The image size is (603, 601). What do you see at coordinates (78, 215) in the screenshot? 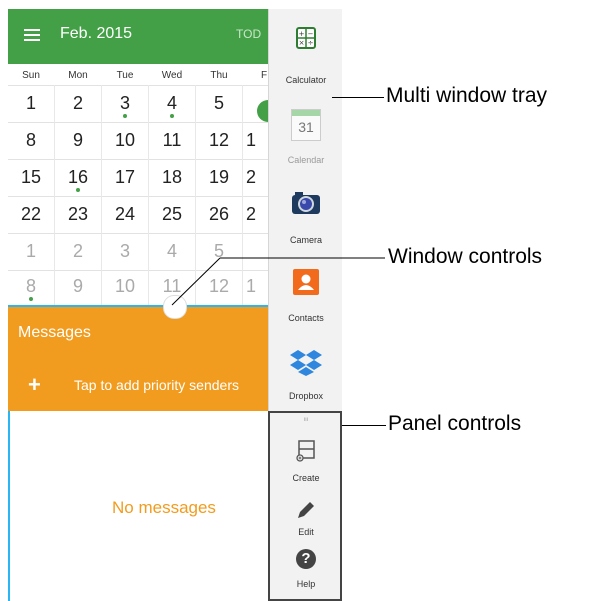
I see `calendar-day: 23` at bounding box center [78, 215].